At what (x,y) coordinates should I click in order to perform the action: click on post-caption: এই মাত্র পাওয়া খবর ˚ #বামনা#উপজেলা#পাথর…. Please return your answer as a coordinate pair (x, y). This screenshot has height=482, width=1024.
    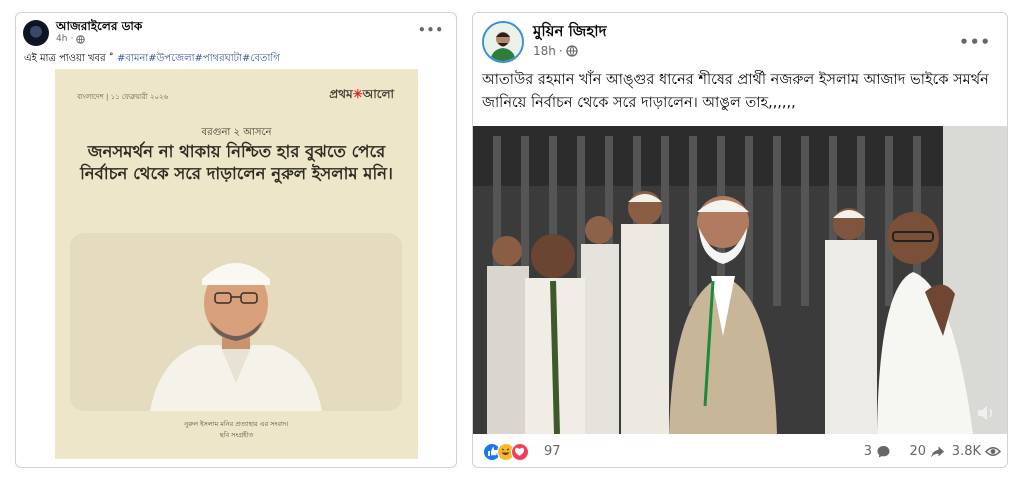
    Looking at the image, I should click on (152, 59).